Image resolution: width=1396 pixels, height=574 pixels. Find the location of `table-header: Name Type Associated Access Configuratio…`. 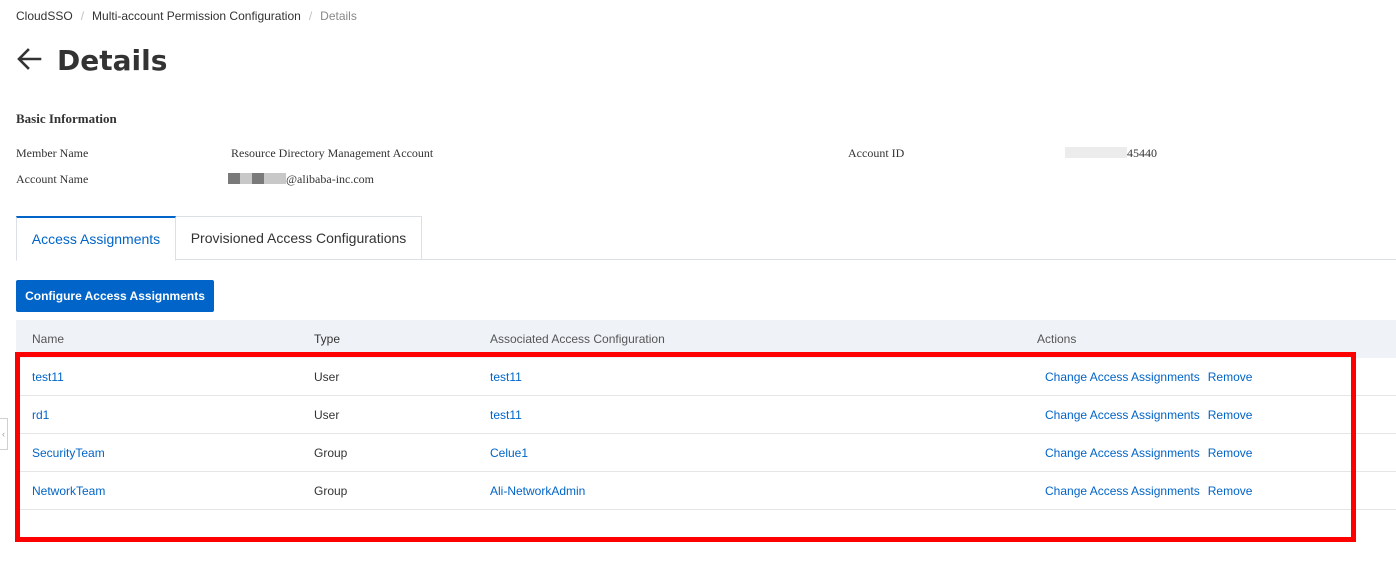

table-header: Name Type Associated Access Configuratio… is located at coordinates (706, 339).